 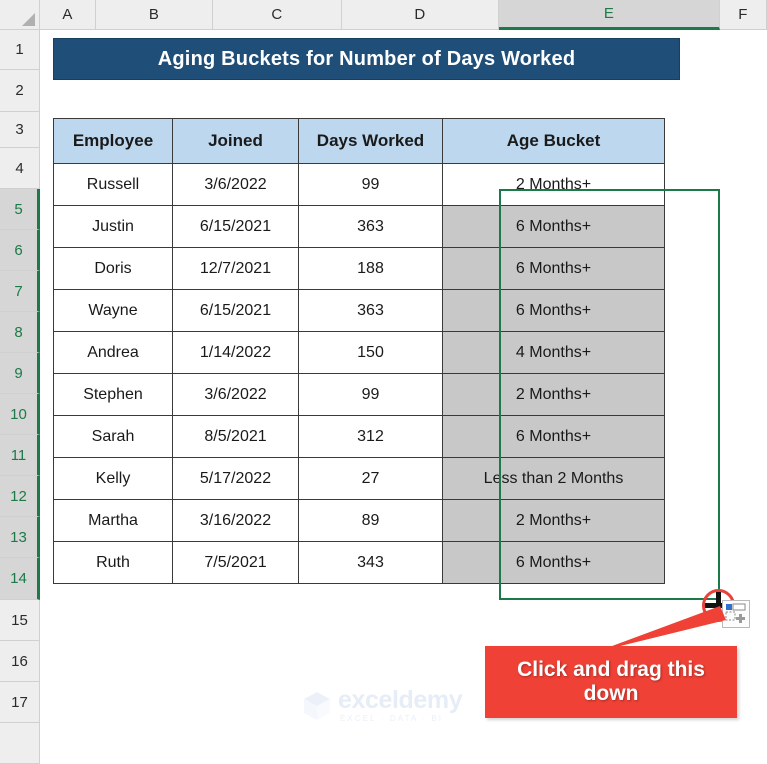 I want to click on table-row: Ruth 7/5/2021 343 6 Months+, so click(x=359, y=562).